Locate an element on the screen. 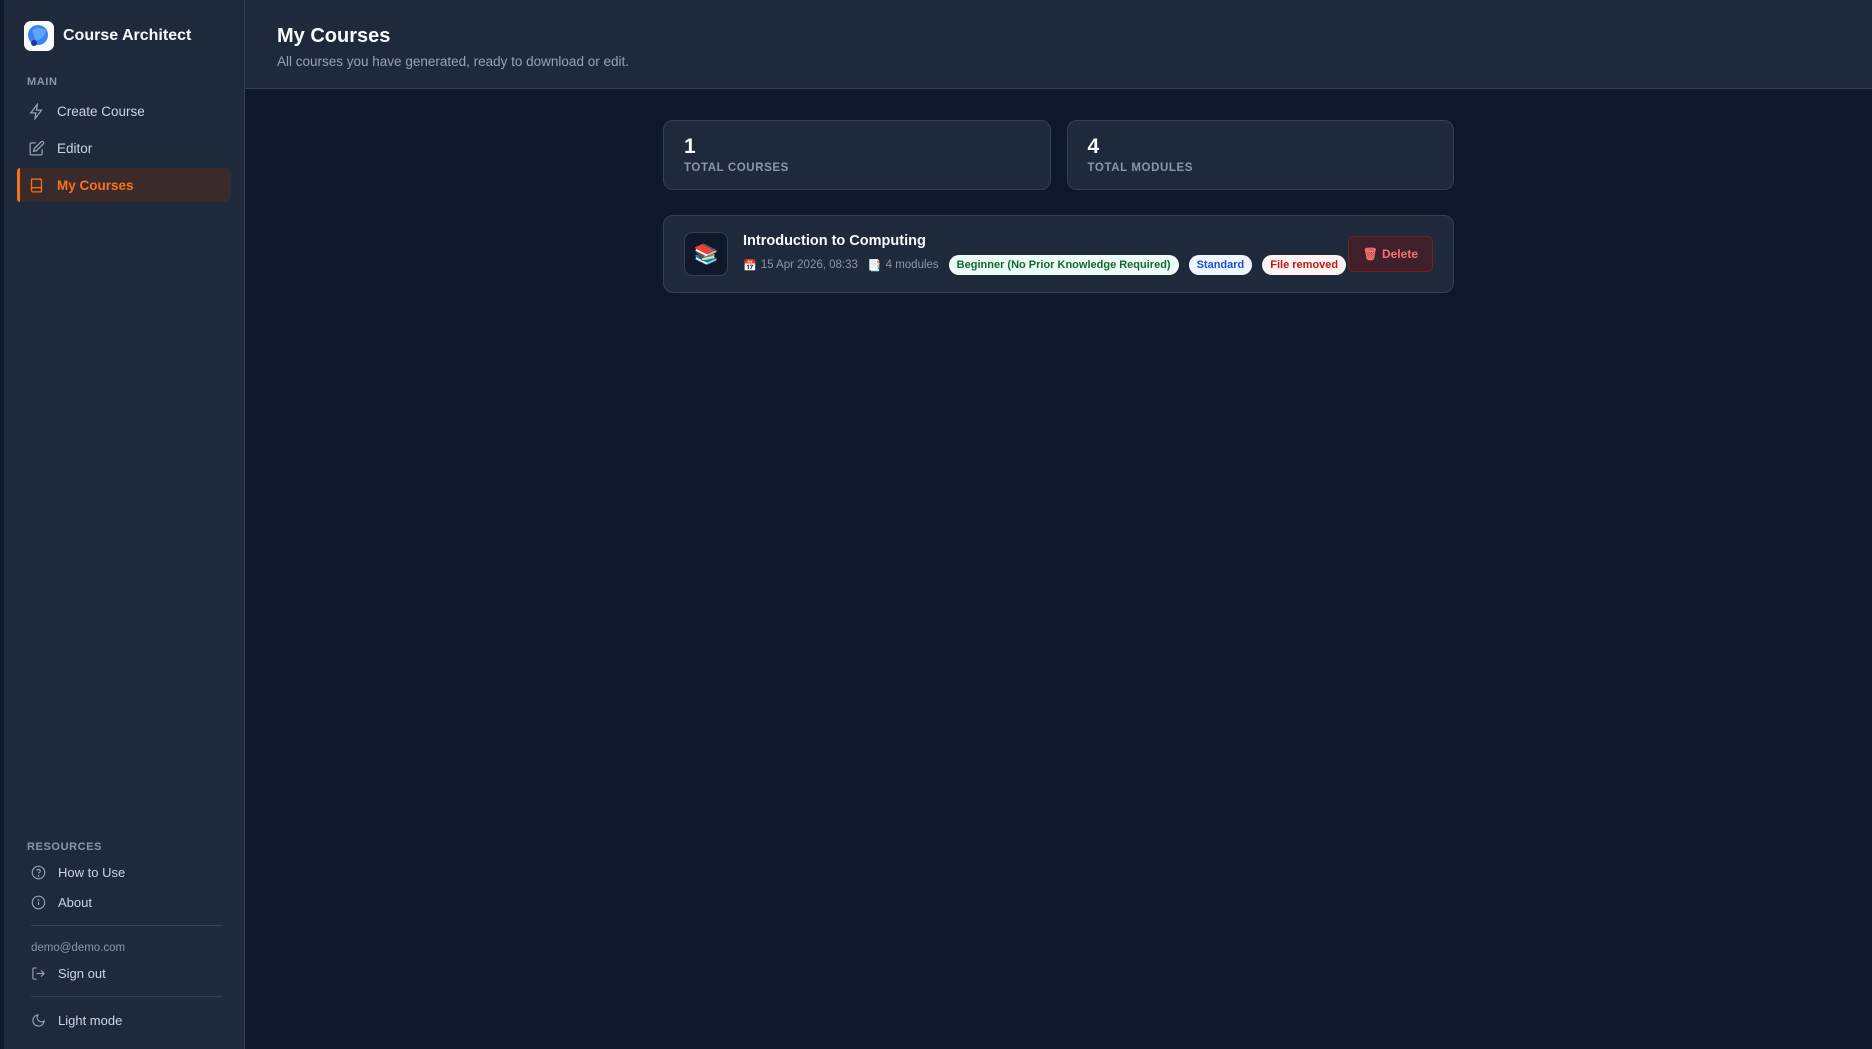  books-icon: 📚 is located at coordinates (706, 254).